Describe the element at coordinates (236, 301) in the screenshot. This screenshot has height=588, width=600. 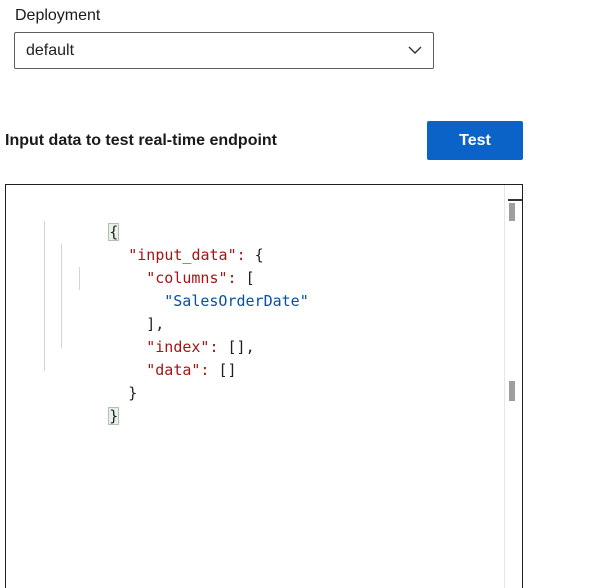
I see `code-string-value: "SalesOrderDate"` at that location.